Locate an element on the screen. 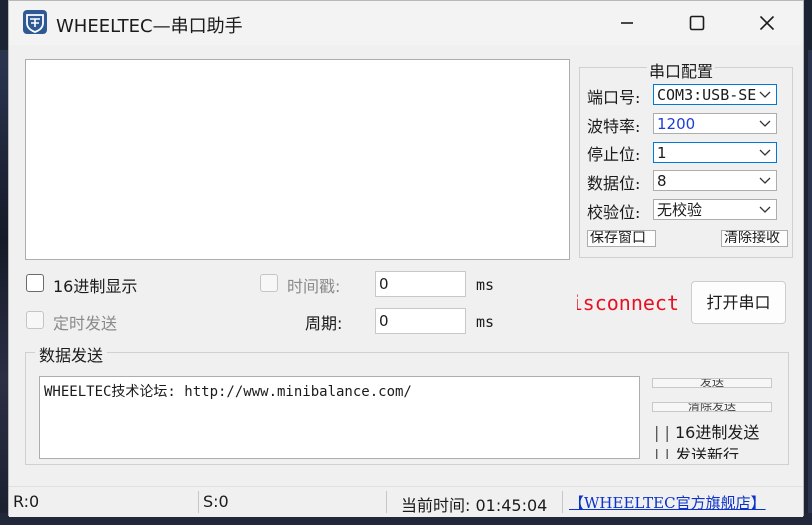 Image resolution: width=812 pixels, height=525 pixels. baud-value: 1200 is located at coordinates (676, 124).